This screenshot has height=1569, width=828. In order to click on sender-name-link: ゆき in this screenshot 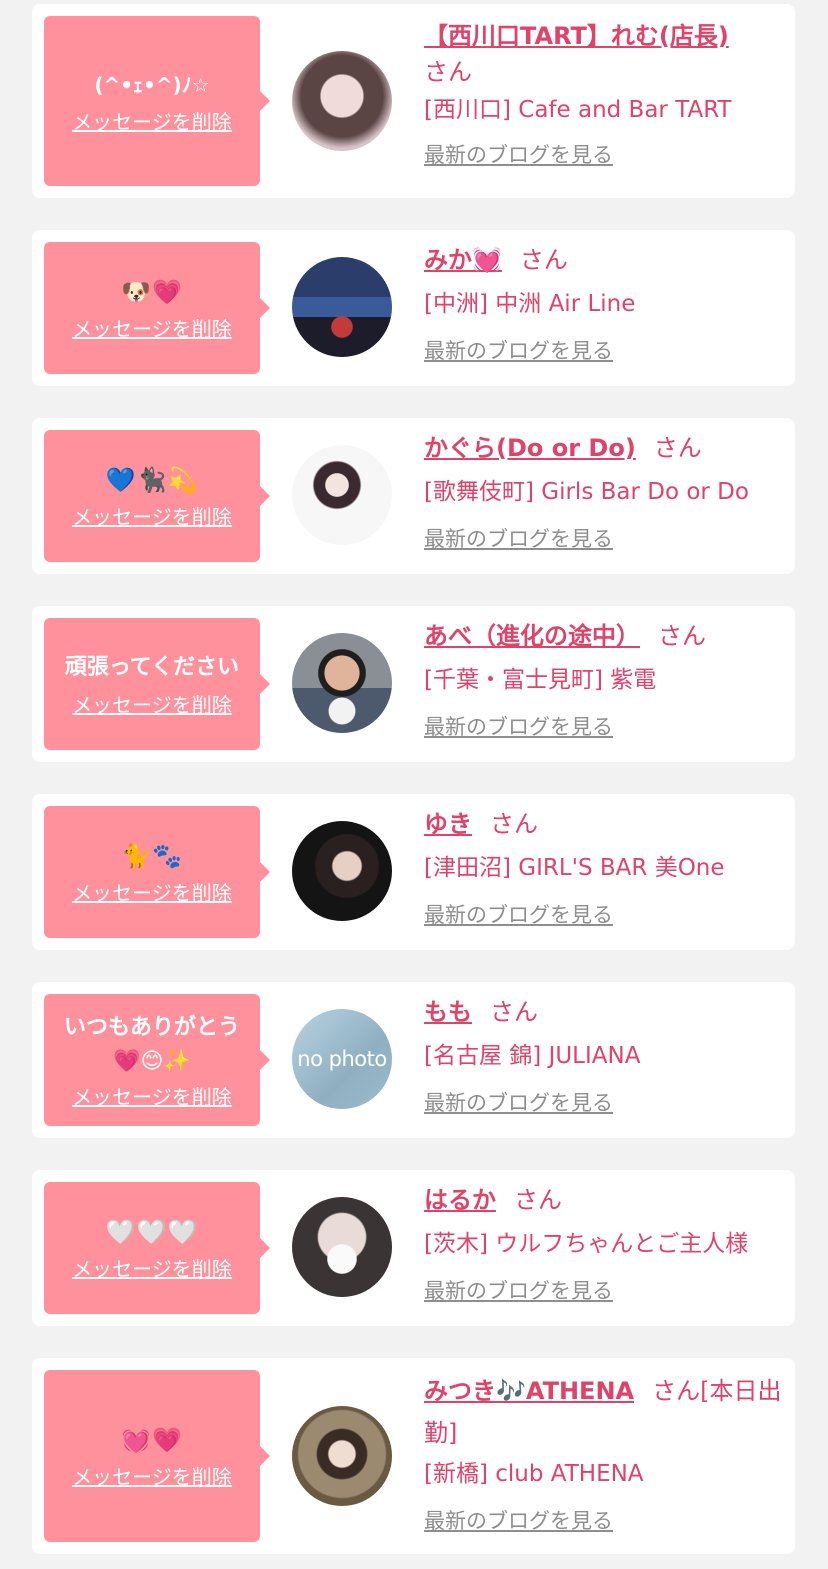, I will do `click(448, 824)`.